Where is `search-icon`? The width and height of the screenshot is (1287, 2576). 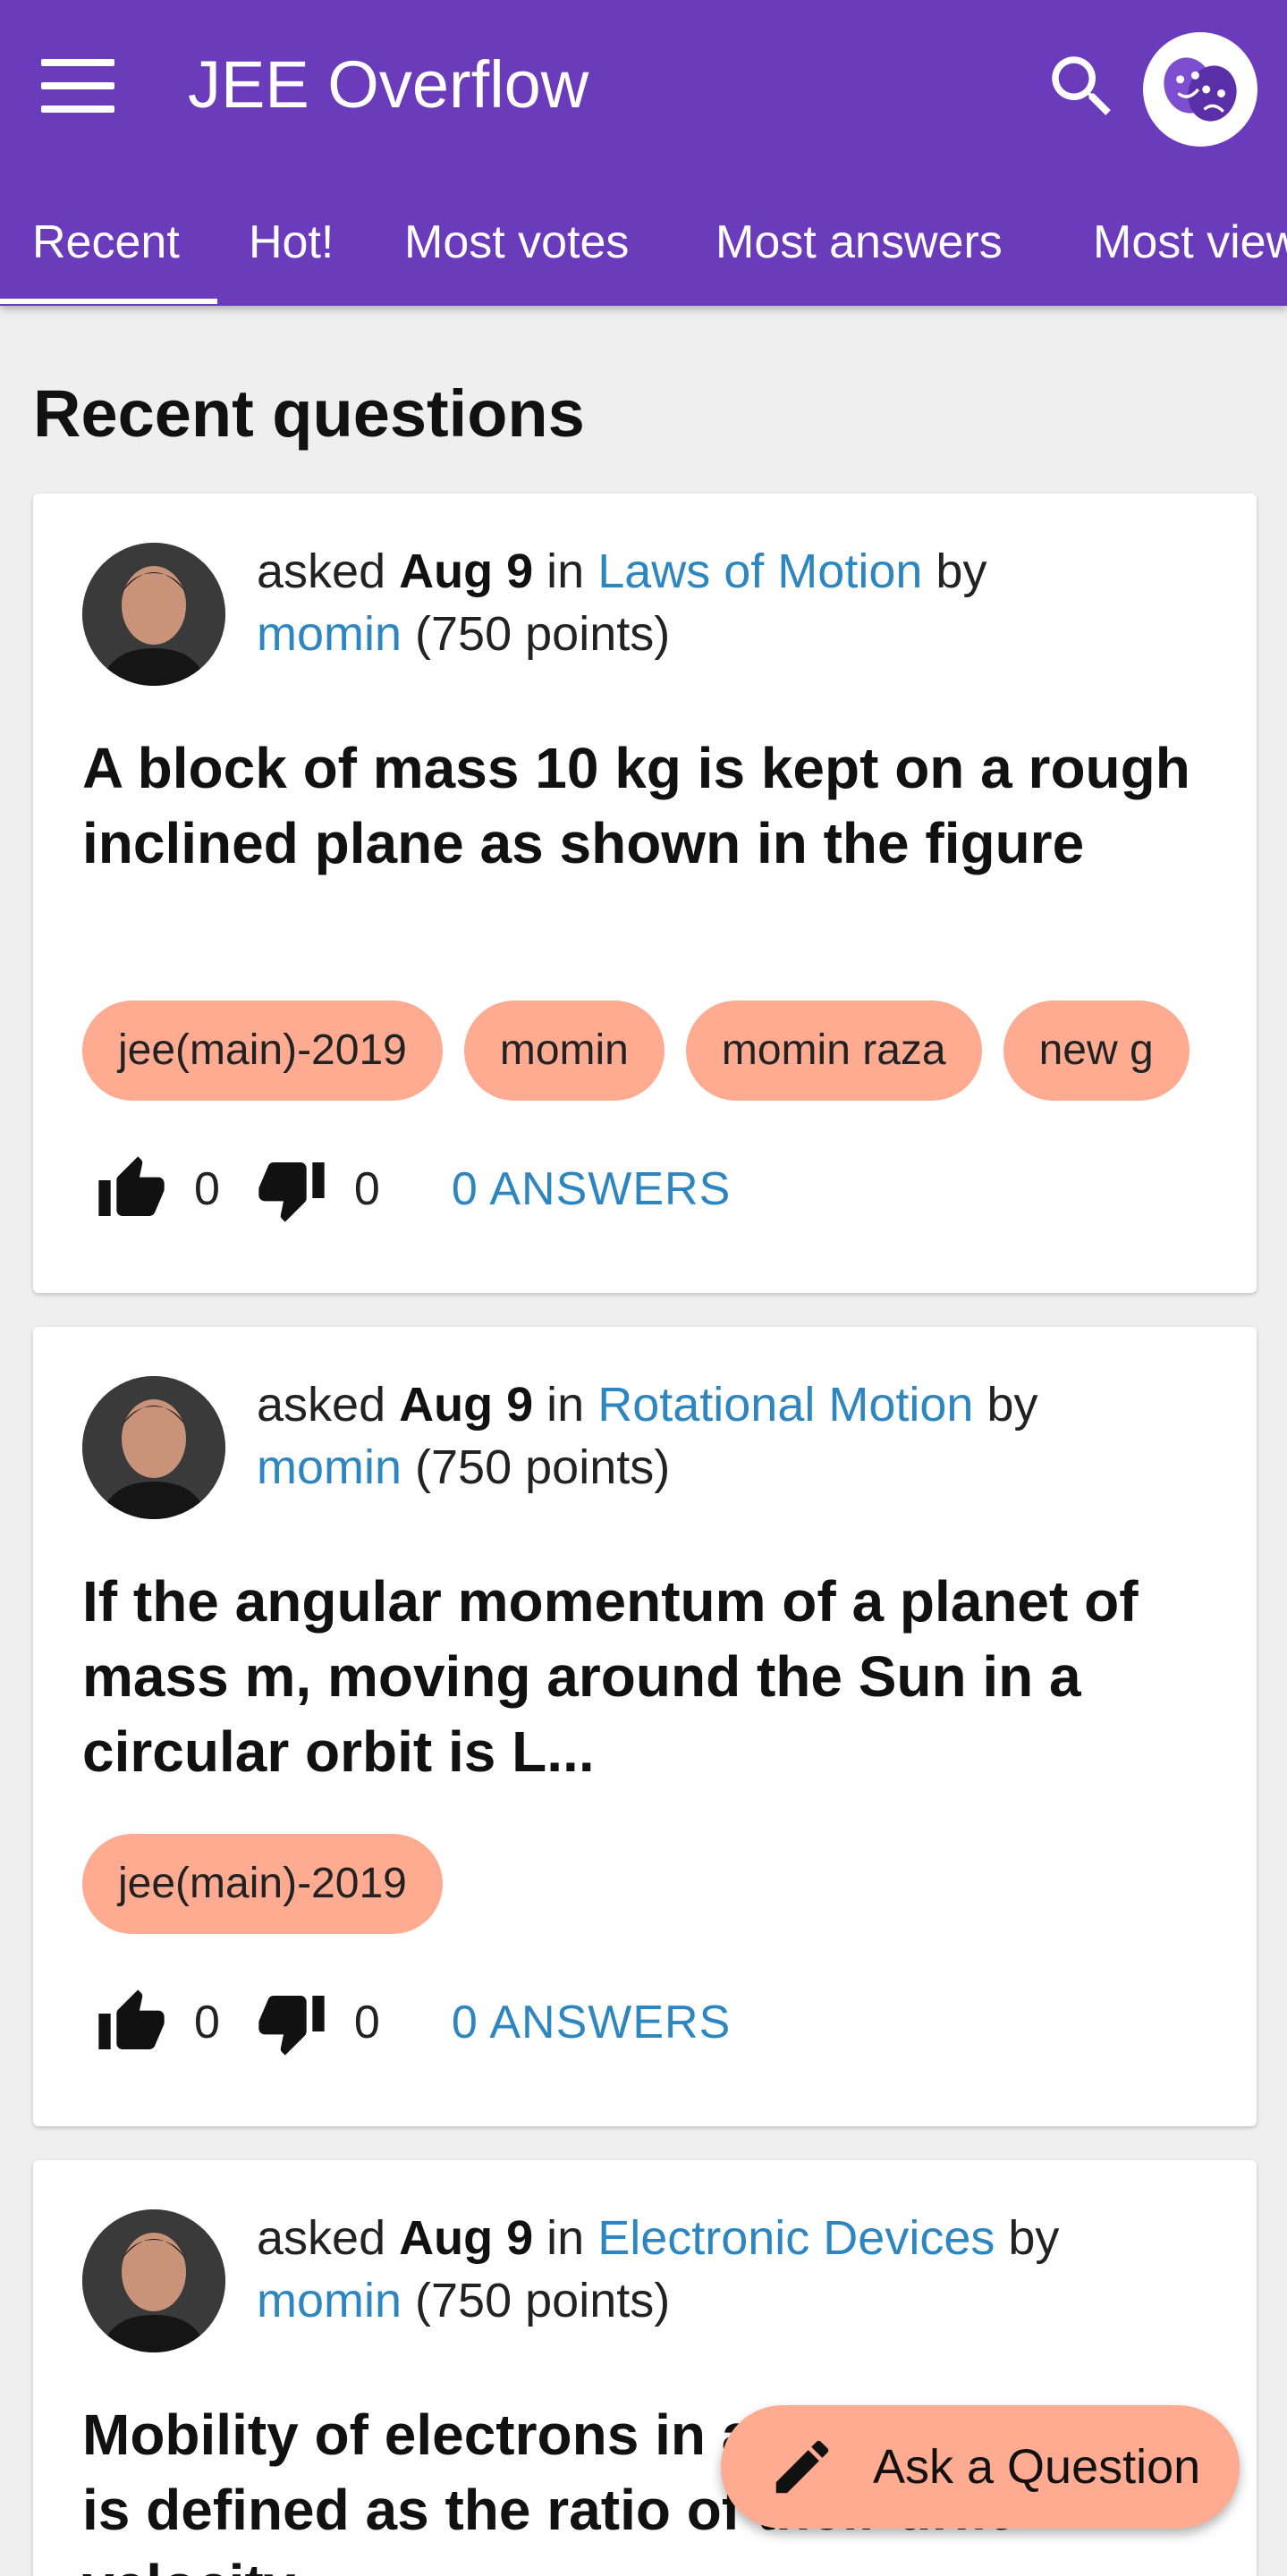 search-icon is located at coordinates (1082, 86).